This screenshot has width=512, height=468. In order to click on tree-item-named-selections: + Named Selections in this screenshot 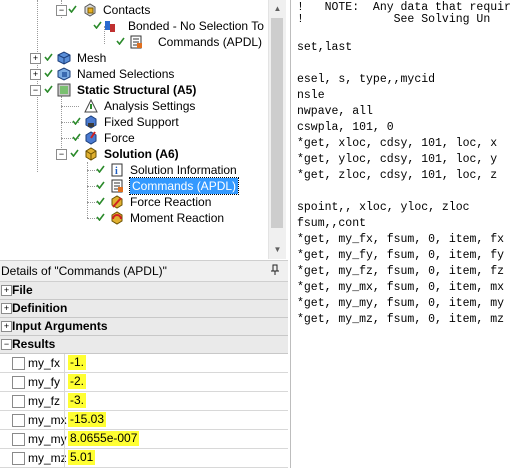, I will do `click(134, 74)`.